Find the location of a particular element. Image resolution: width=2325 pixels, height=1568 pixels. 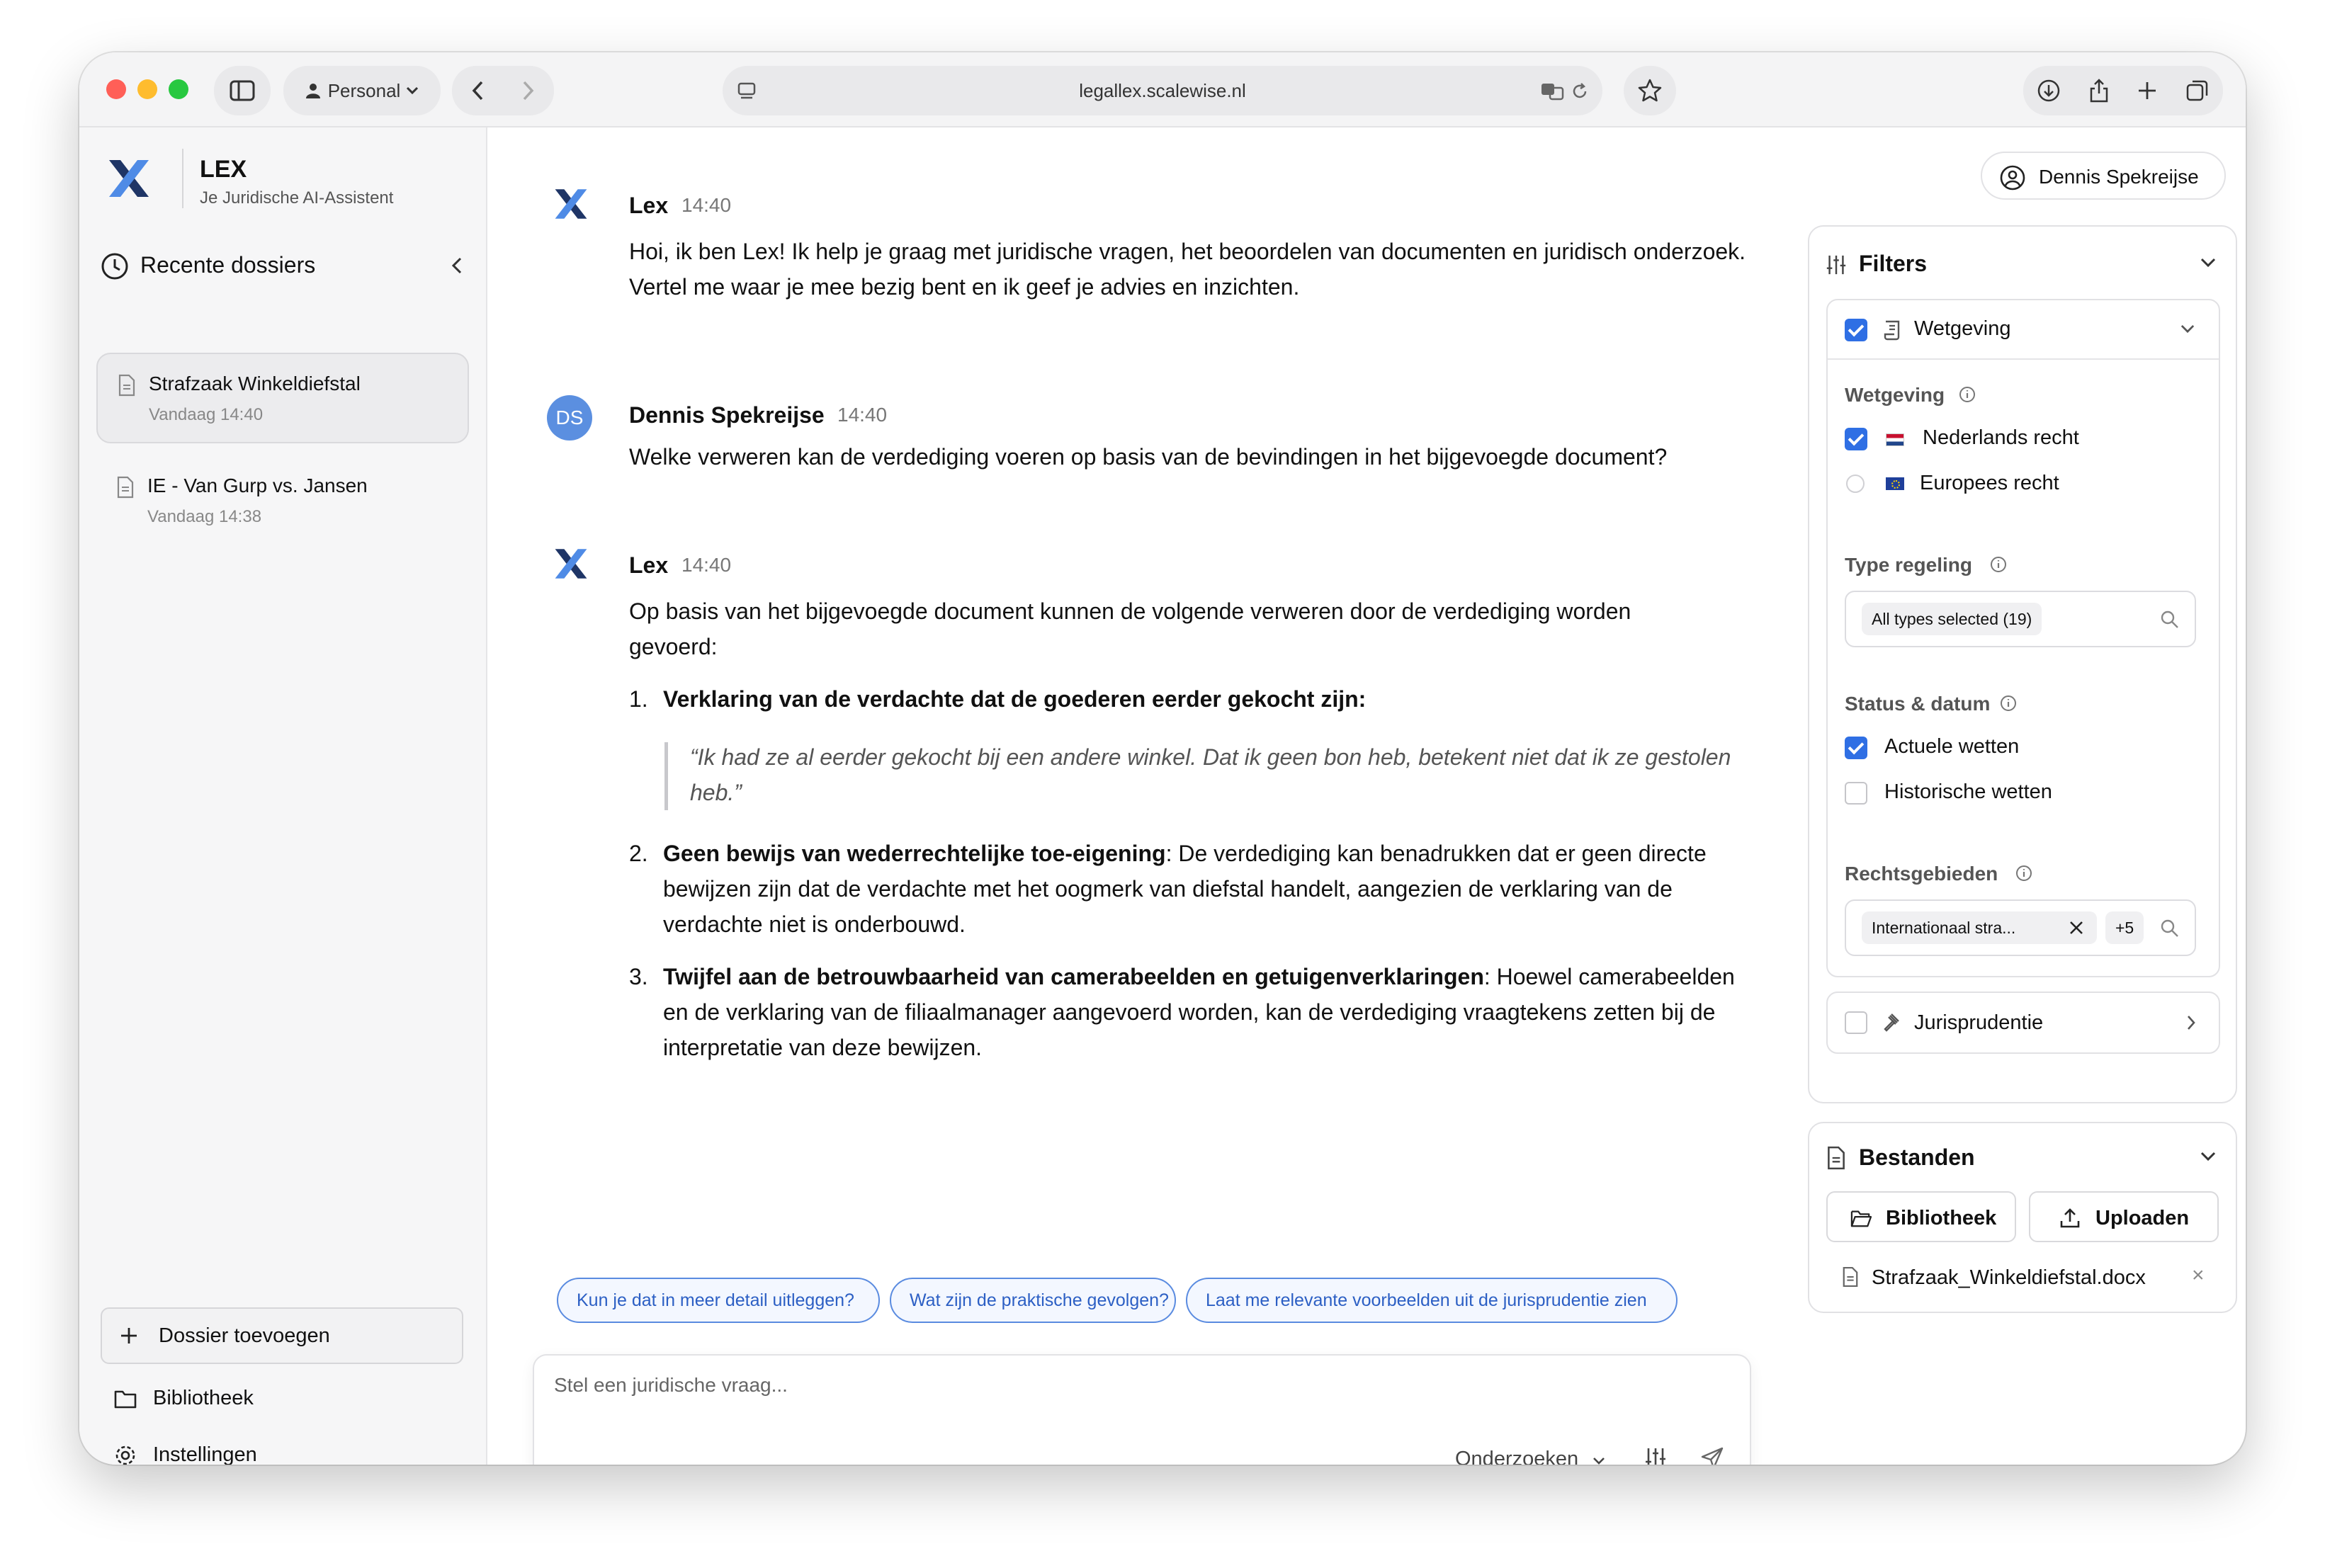

filters-title: Filters is located at coordinates (1894, 263).